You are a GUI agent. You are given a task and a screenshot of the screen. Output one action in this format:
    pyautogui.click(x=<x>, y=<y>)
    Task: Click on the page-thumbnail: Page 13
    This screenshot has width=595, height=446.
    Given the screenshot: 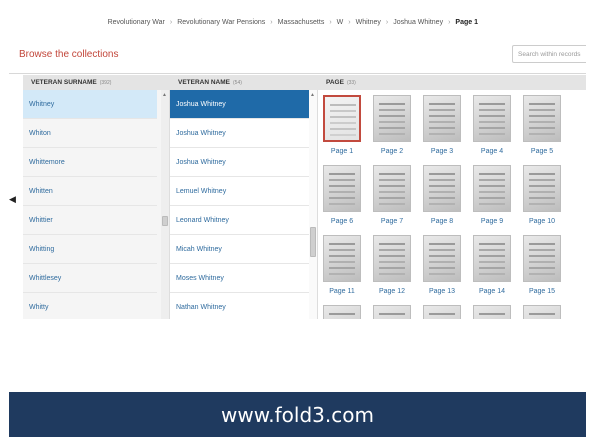 What is the action you would take?
    pyautogui.click(x=442, y=265)
    